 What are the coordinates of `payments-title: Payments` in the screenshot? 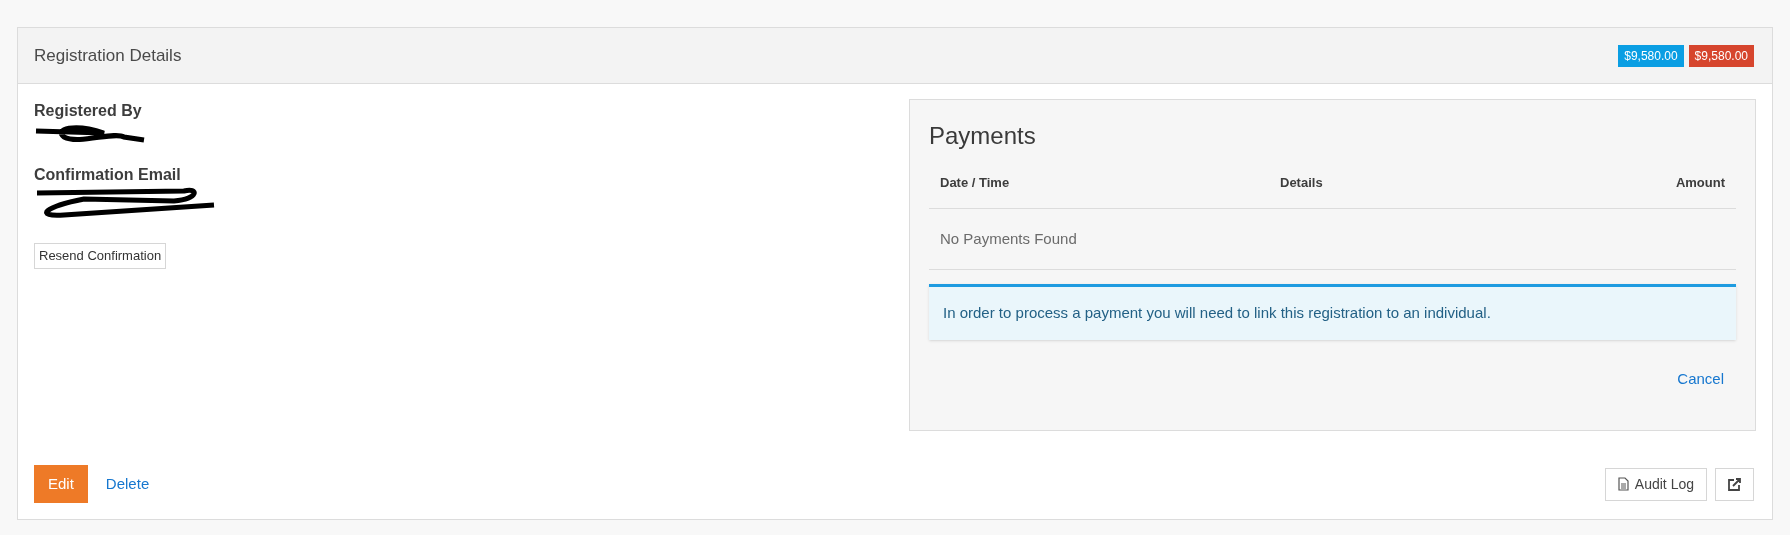 It's located at (983, 136).